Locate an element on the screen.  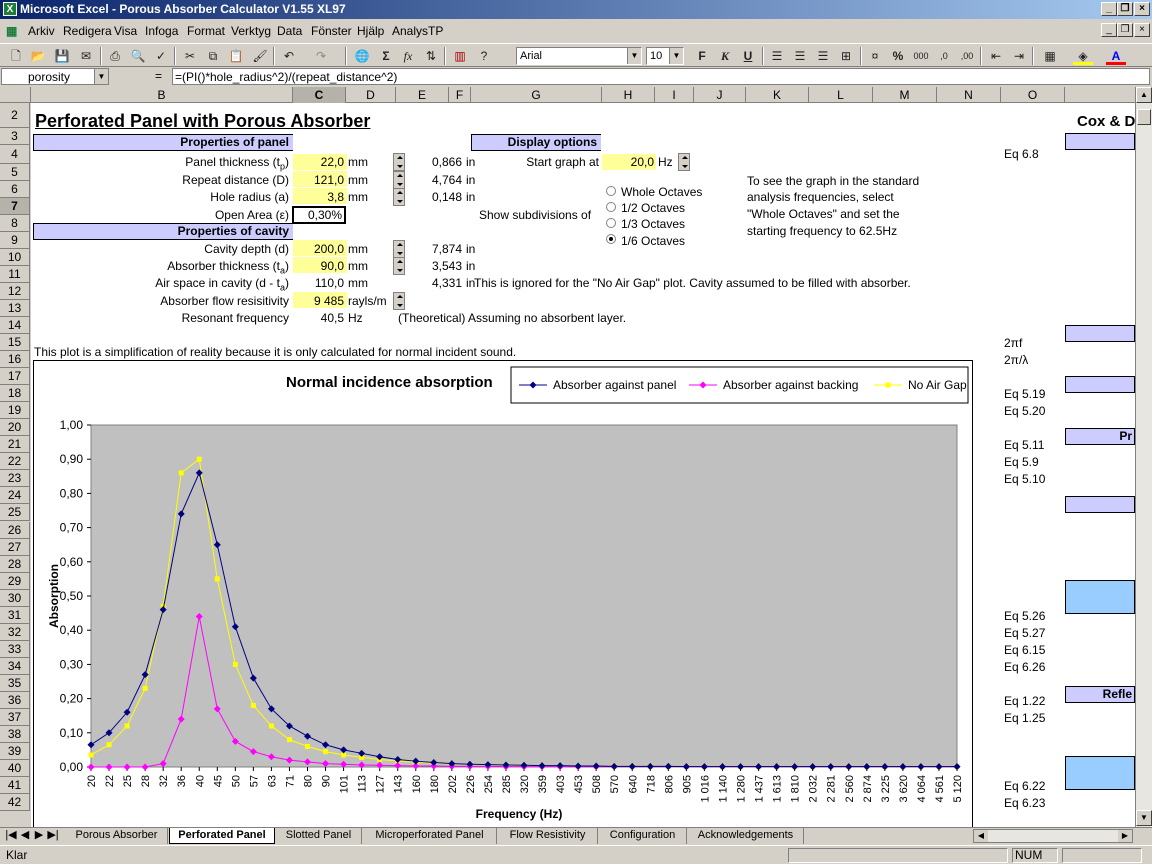
scroll-right-button: ▶ is located at coordinates (1125, 836).